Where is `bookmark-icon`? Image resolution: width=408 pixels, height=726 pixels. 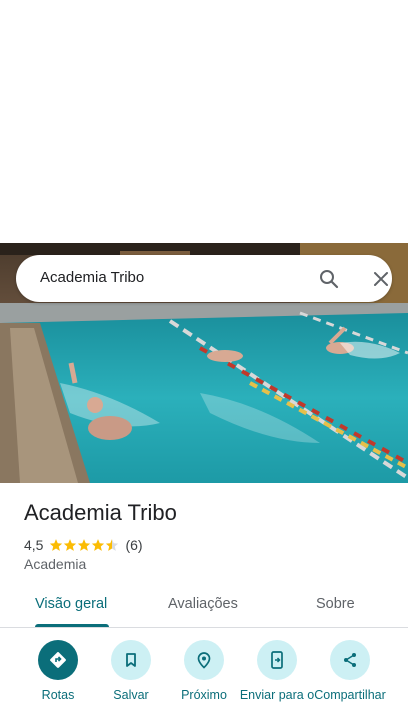
bookmark-icon is located at coordinates (131, 660).